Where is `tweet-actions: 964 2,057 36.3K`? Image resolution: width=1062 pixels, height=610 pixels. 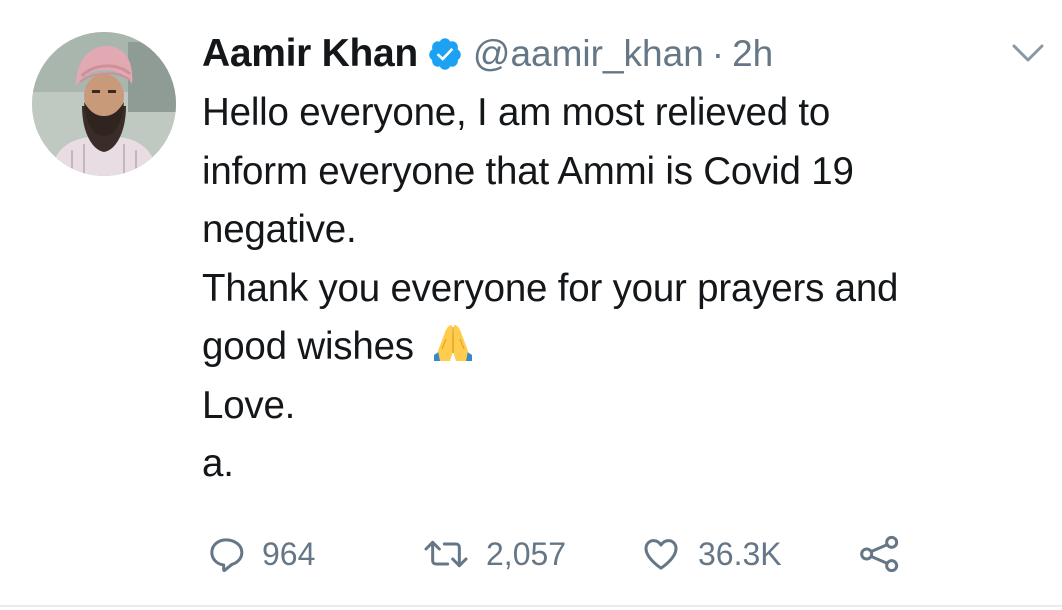 tweet-actions: 964 2,057 36.3K is located at coordinates (531, 554).